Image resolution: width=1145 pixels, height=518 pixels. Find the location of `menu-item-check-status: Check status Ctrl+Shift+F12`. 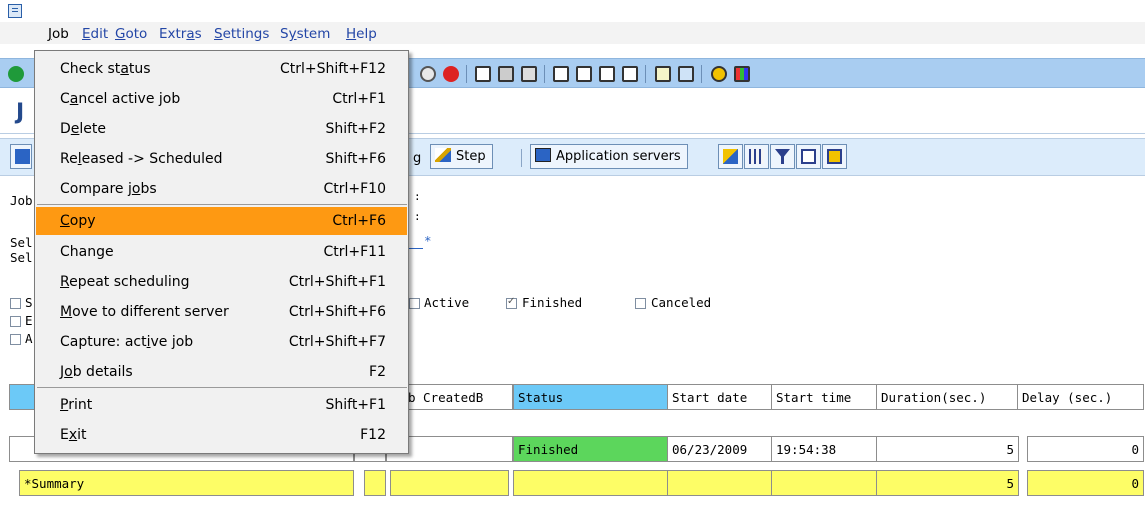

menu-item-check-status: Check status Ctrl+Shift+F12 is located at coordinates (221, 69).